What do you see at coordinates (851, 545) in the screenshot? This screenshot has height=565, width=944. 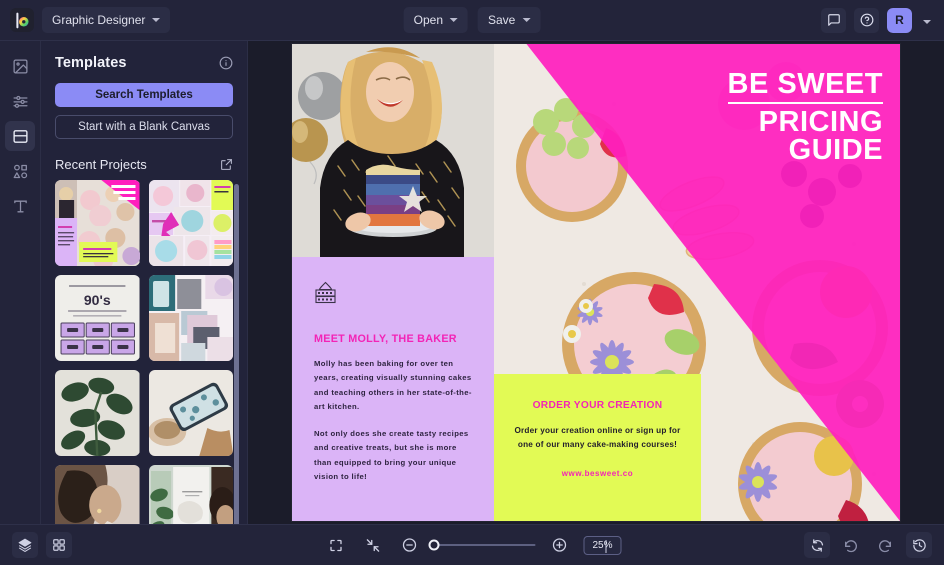 I see `undo-icon` at bounding box center [851, 545].